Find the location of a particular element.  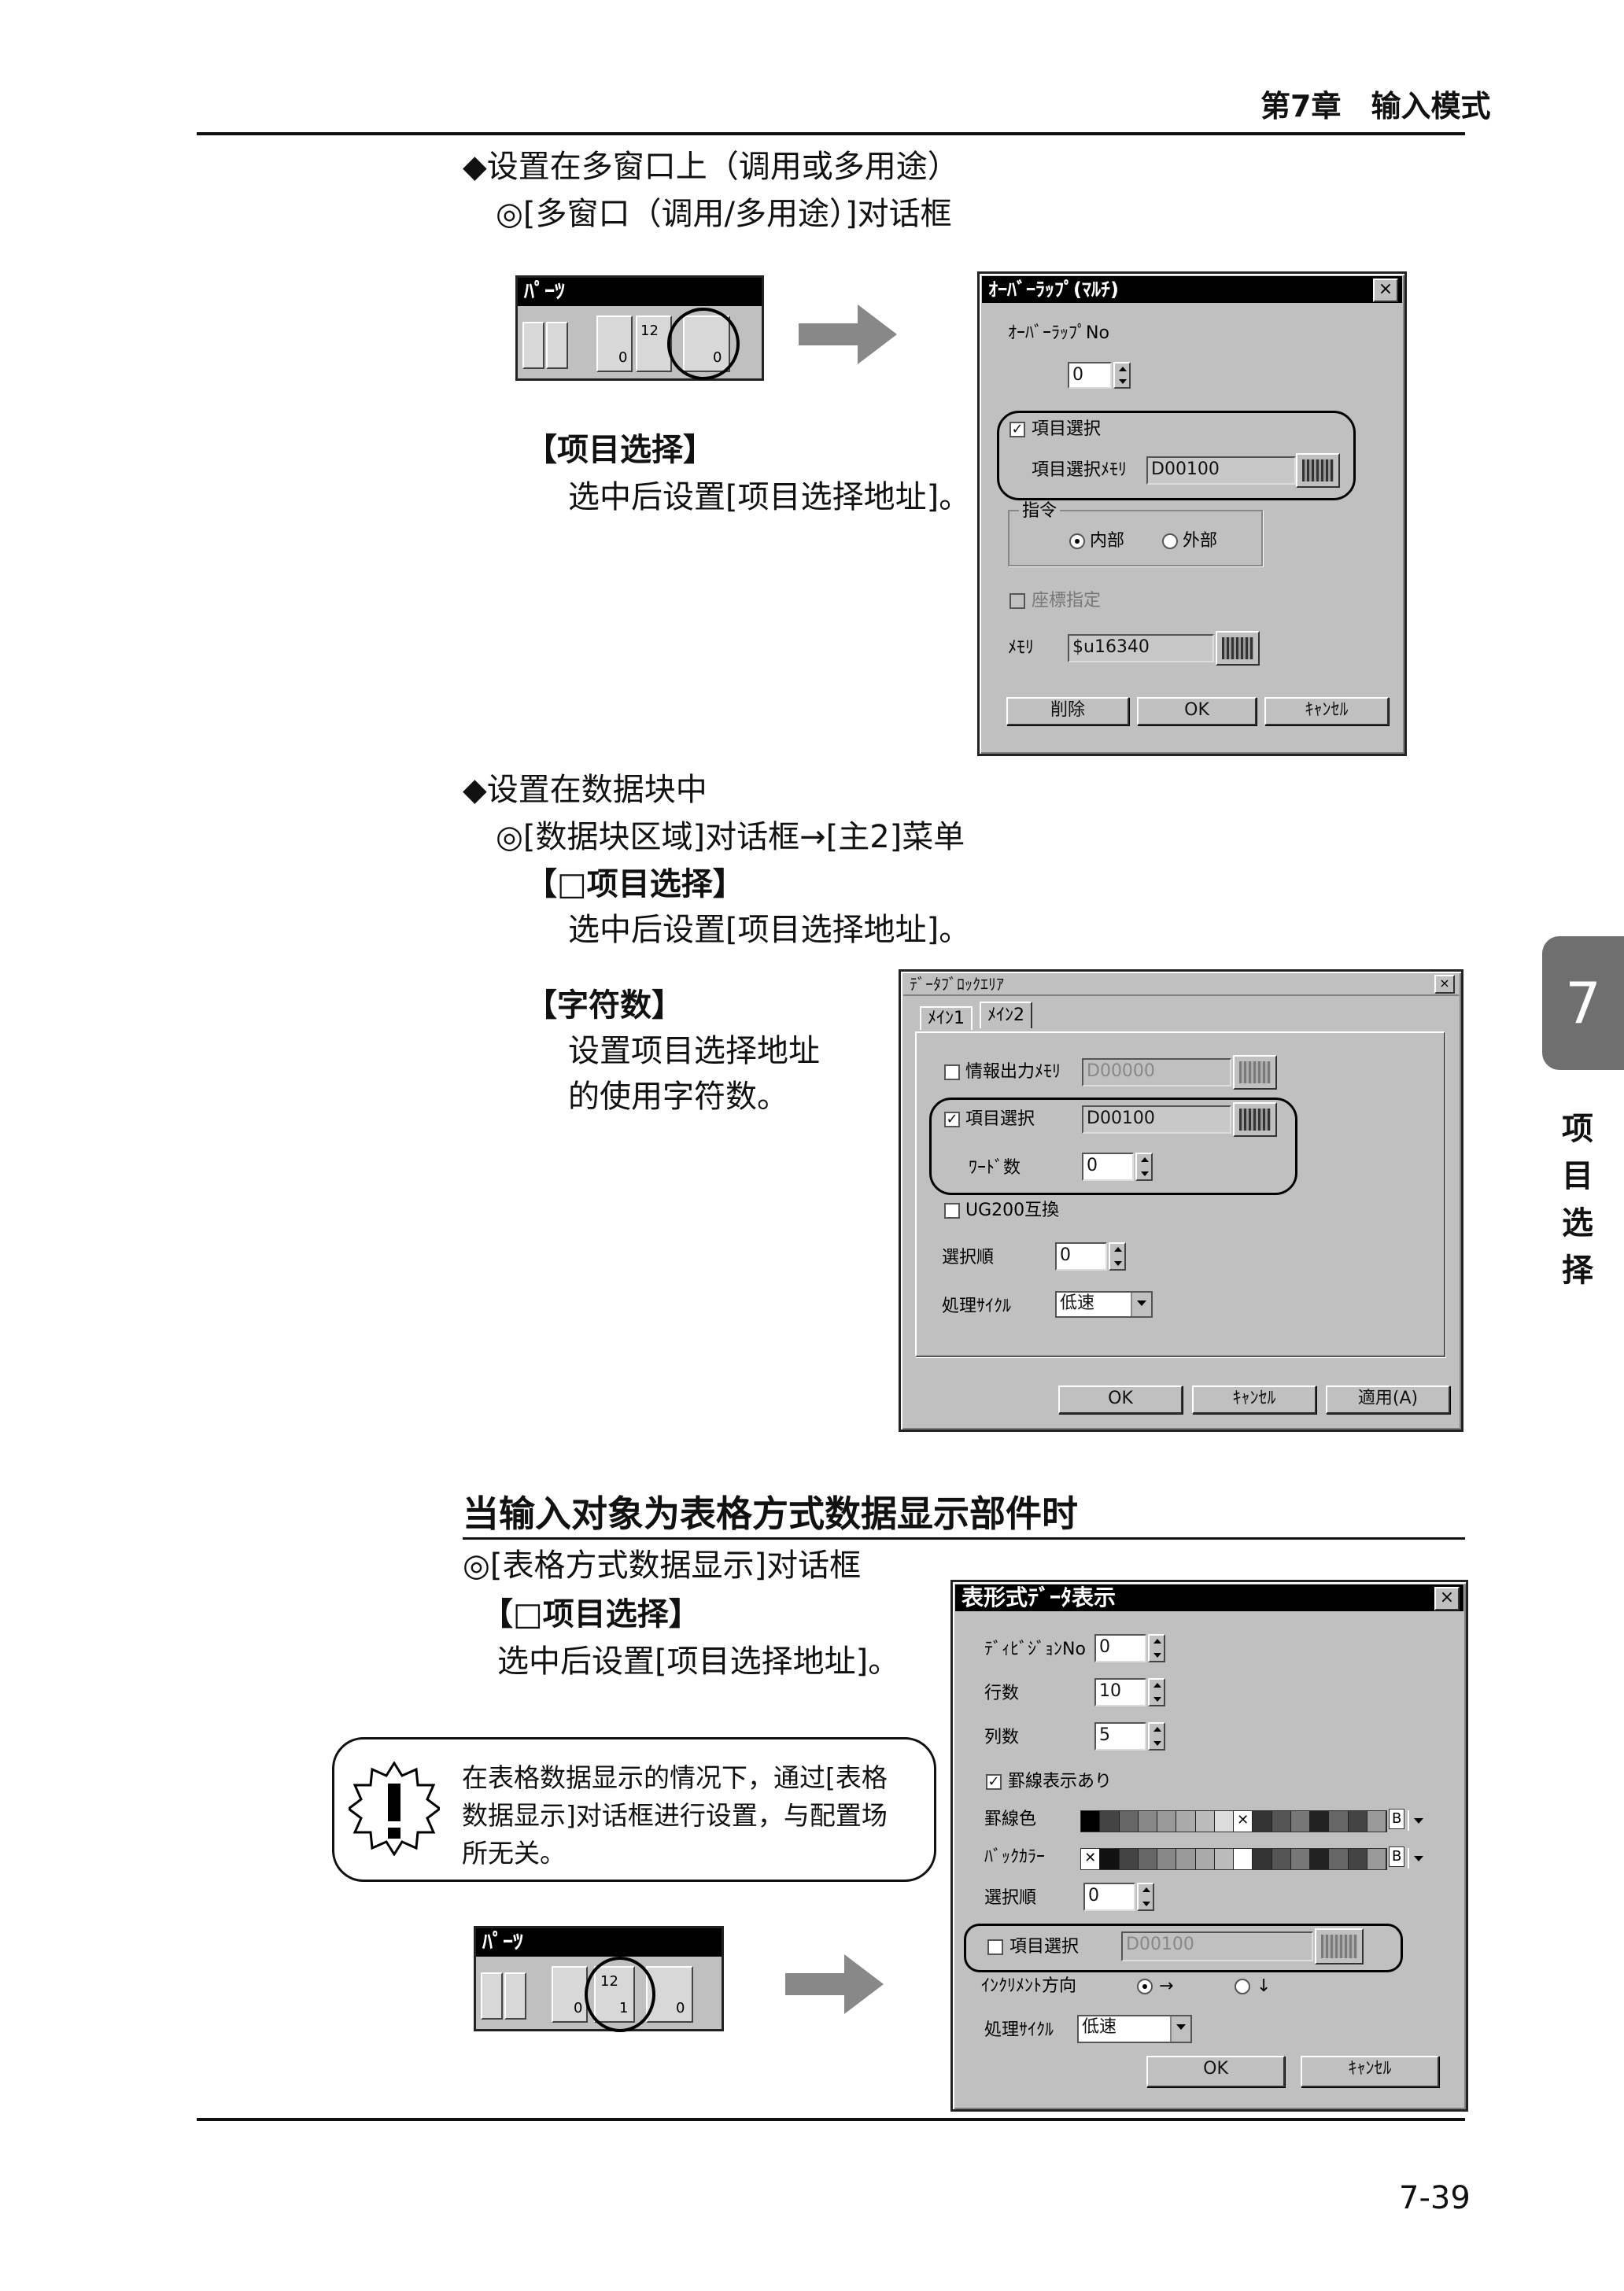

back-color-b-label: B is located at coordinates (1397, 1856).